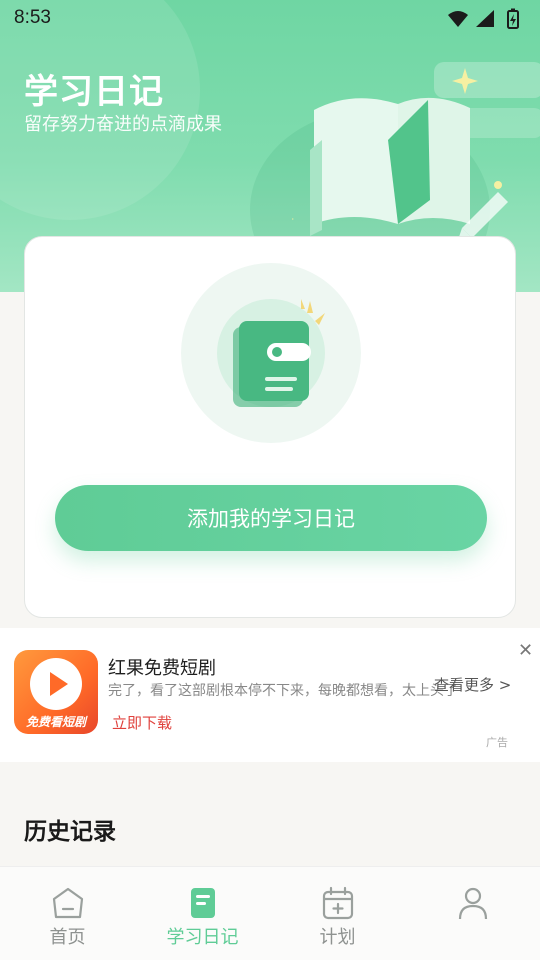 The image size is (540, 960). I want to click on profile-icon, so click(473, 903).